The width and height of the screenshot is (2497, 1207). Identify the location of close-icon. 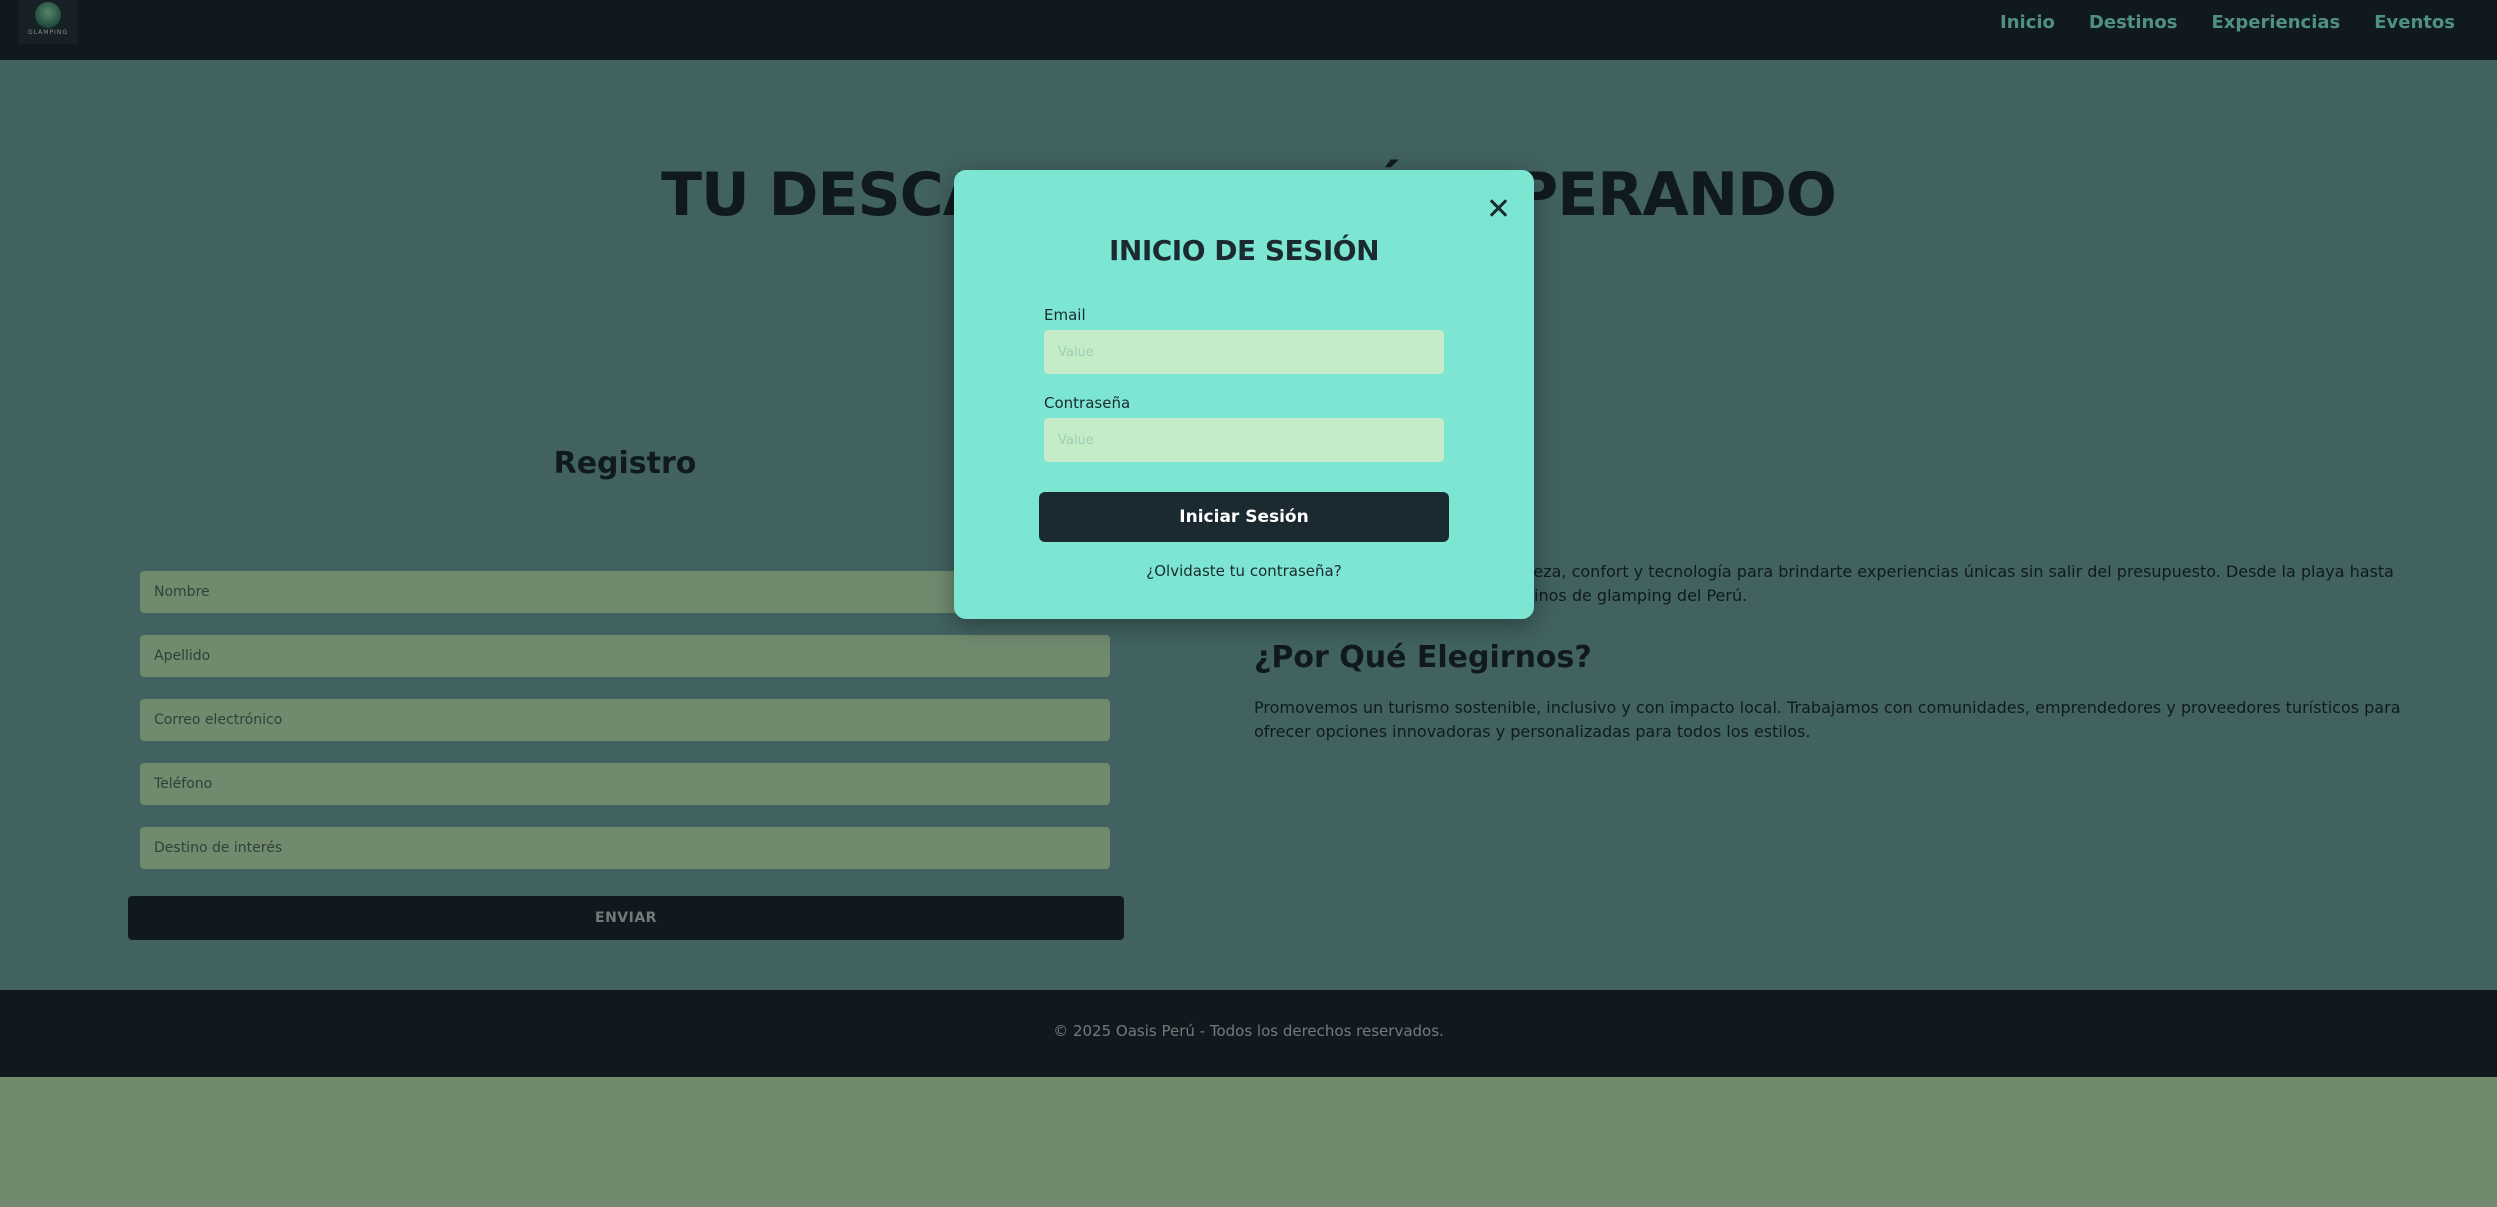
(1498, 208).